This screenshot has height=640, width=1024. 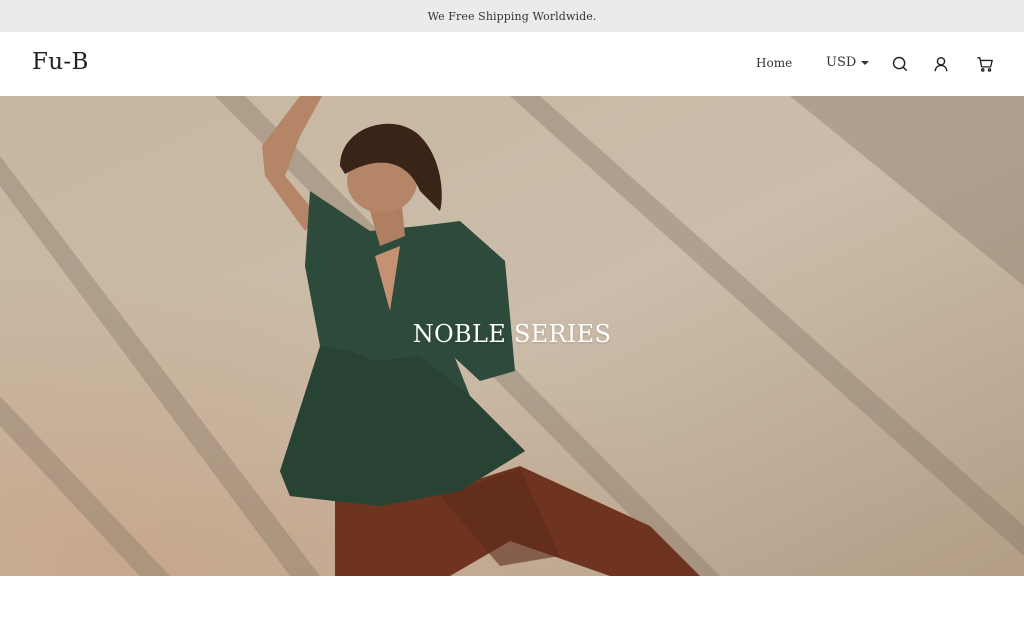 What do you see at coordinates (60, 62) in the screenshot?
I see `site-logo: Fu-B` at bounding box center [60, 62].